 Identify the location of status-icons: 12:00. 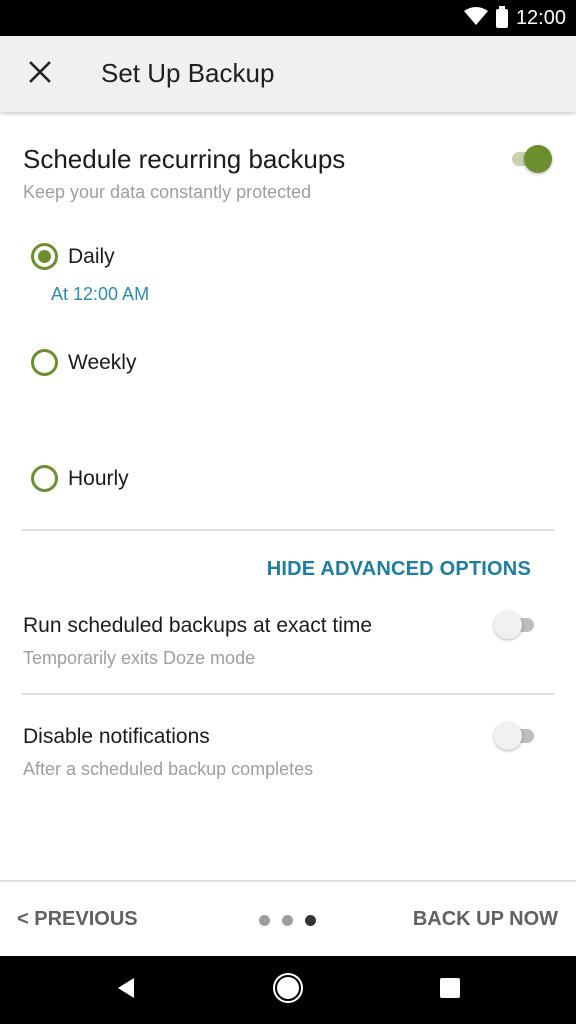
(514, 18).